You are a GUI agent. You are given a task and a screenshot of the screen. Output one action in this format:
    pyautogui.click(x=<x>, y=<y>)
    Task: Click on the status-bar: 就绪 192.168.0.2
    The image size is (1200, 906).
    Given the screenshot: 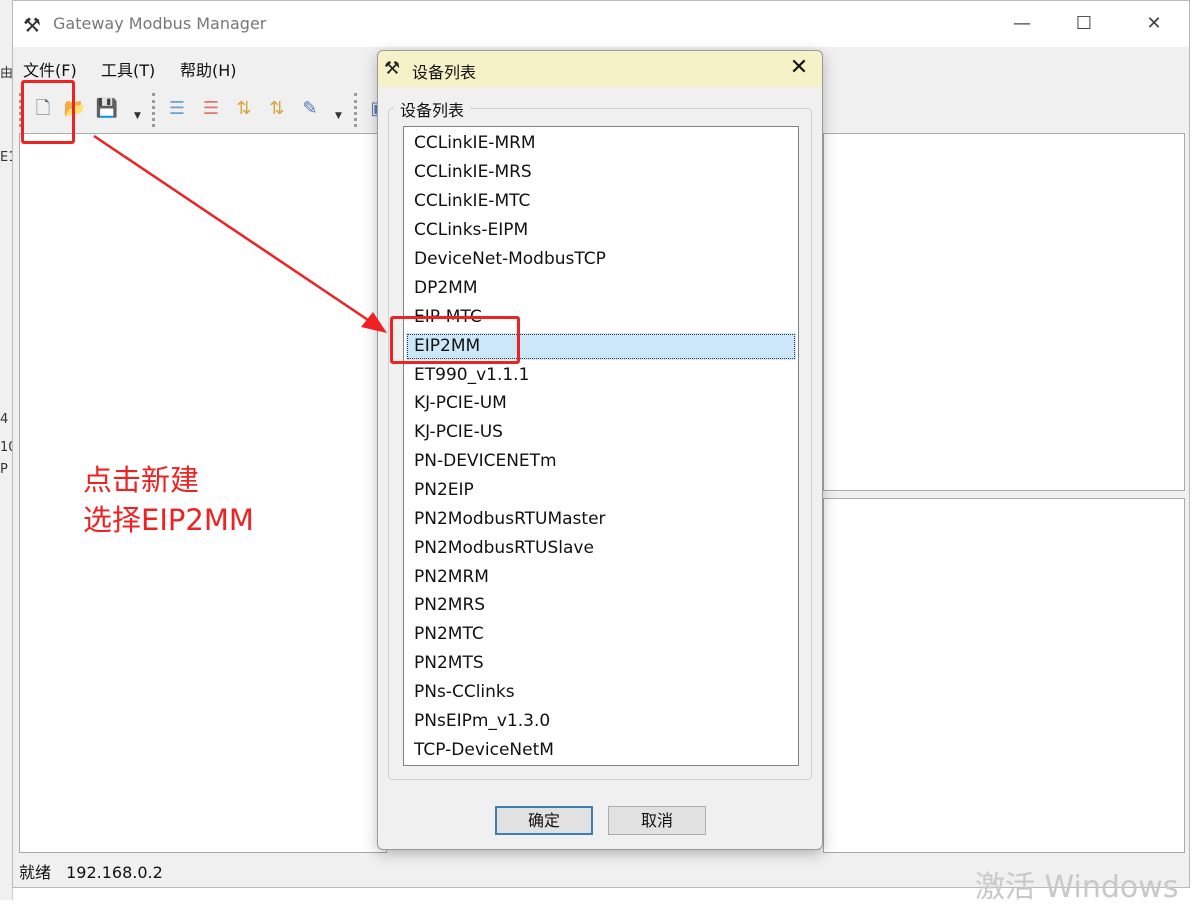 What is the action you would take?
    pyautogui.click(x=96, y=871)
    